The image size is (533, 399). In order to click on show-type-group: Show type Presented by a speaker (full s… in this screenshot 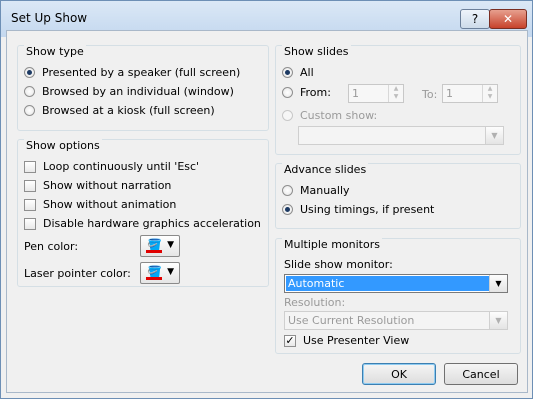, I will do `click(143, 88)`.